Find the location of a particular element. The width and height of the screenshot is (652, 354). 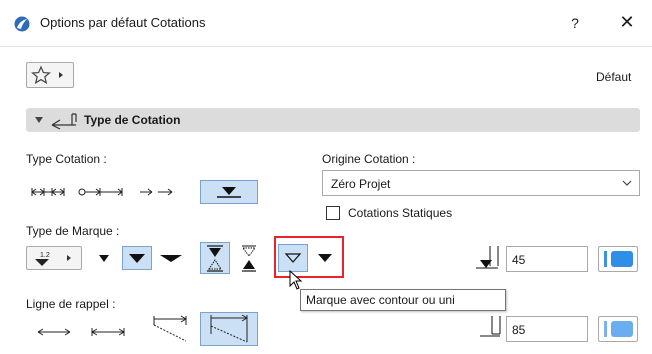

type-cotation-label: Type Cotation : is located at coordinates (66, 159).